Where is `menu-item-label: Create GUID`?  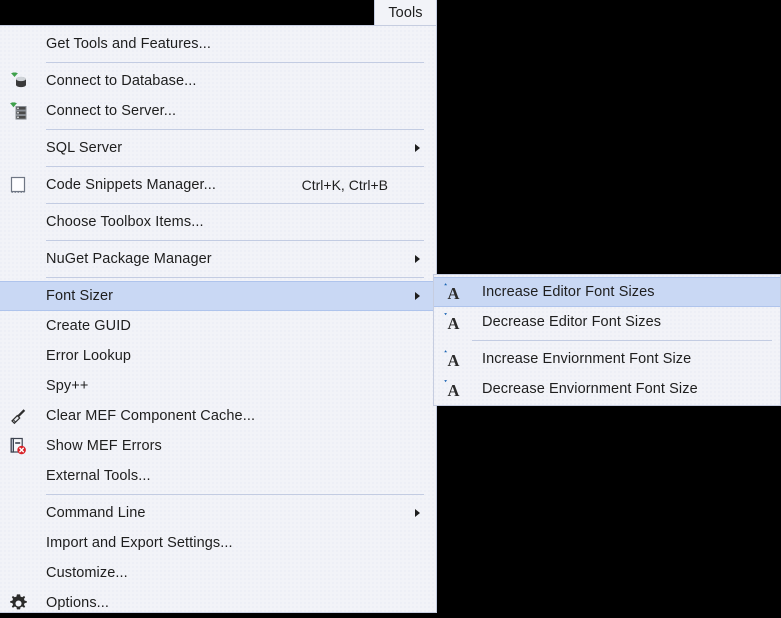
menu-item-label: Create GUID is located at coordinates (88, 326).